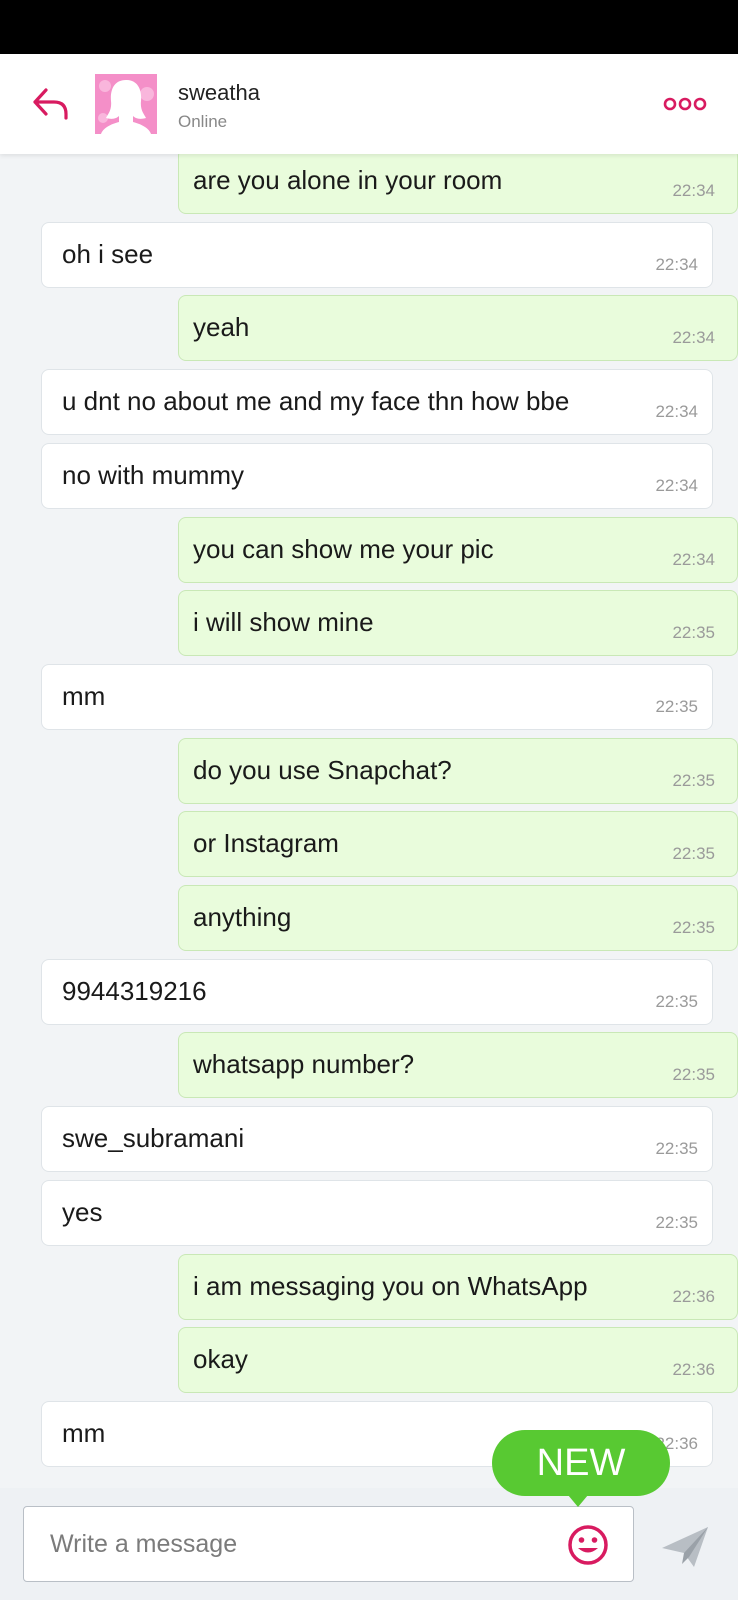 The height and width of the screenshot is (1600, 738). I want to click on outgoing-message: do you use Snapchat? 22:35, so click(458, 771).